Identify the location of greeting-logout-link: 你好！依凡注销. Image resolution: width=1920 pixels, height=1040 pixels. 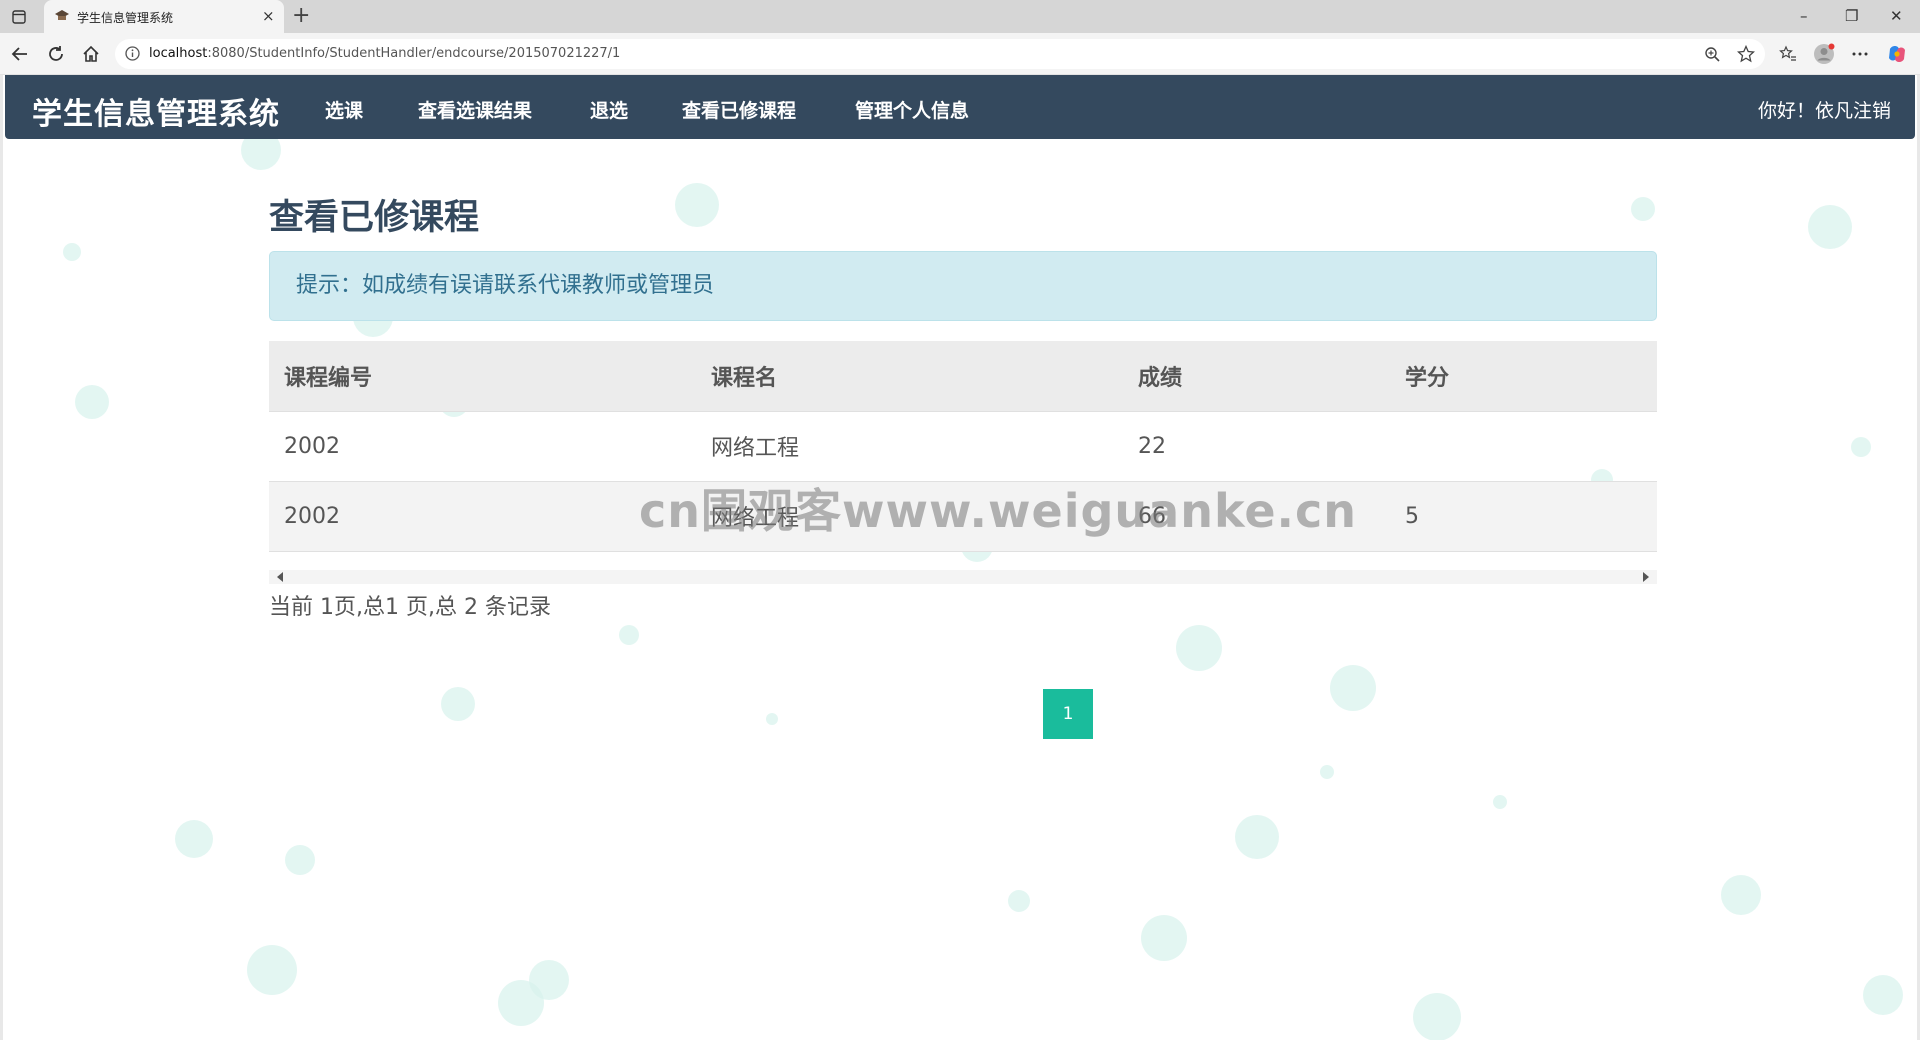
(1824, 109).